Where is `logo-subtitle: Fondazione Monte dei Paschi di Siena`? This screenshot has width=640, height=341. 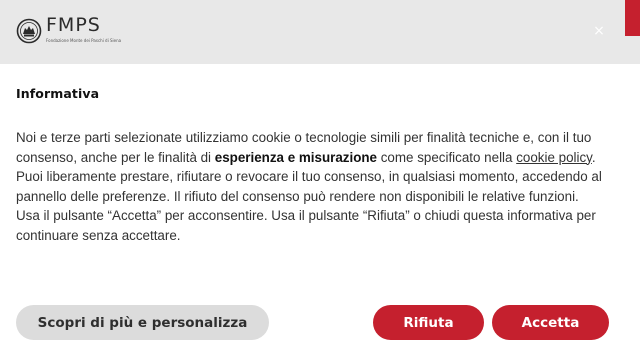
logo-subtitle: Fondazione Monte dei Paschi di Siena is located at coordinates (84, 40).